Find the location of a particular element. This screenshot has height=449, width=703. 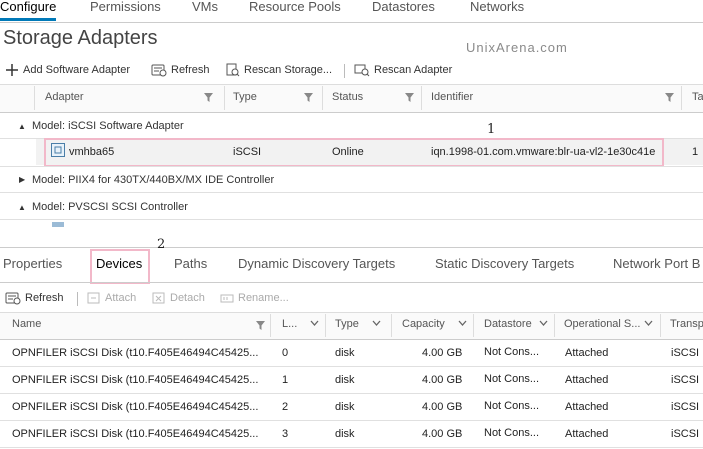

tab-permissions: Permissions is located at coordinates (125, 7).